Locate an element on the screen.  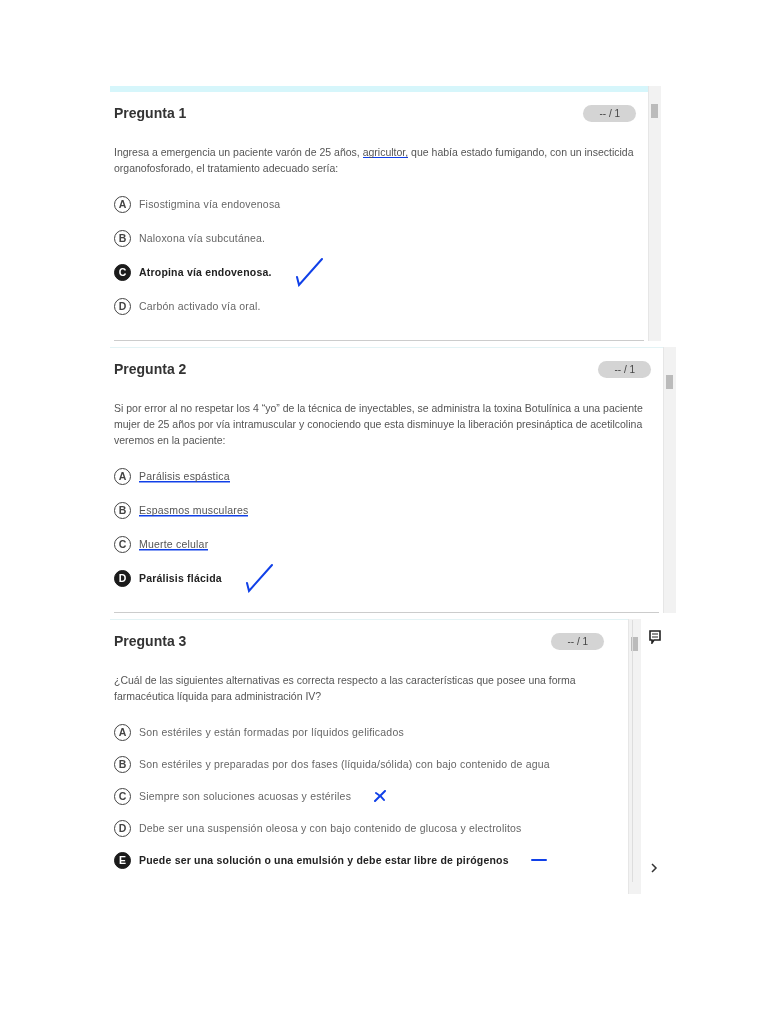
answer-option: Carbón activado vía oral. is located at coordinates (200, 306).